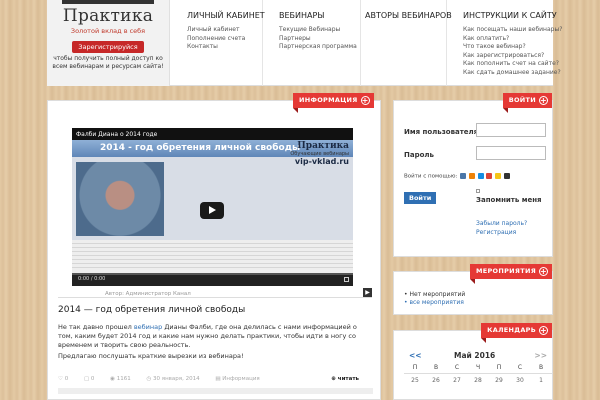 The image size is (600, 400). I want to click on mailru-icon, so click(480, 176).